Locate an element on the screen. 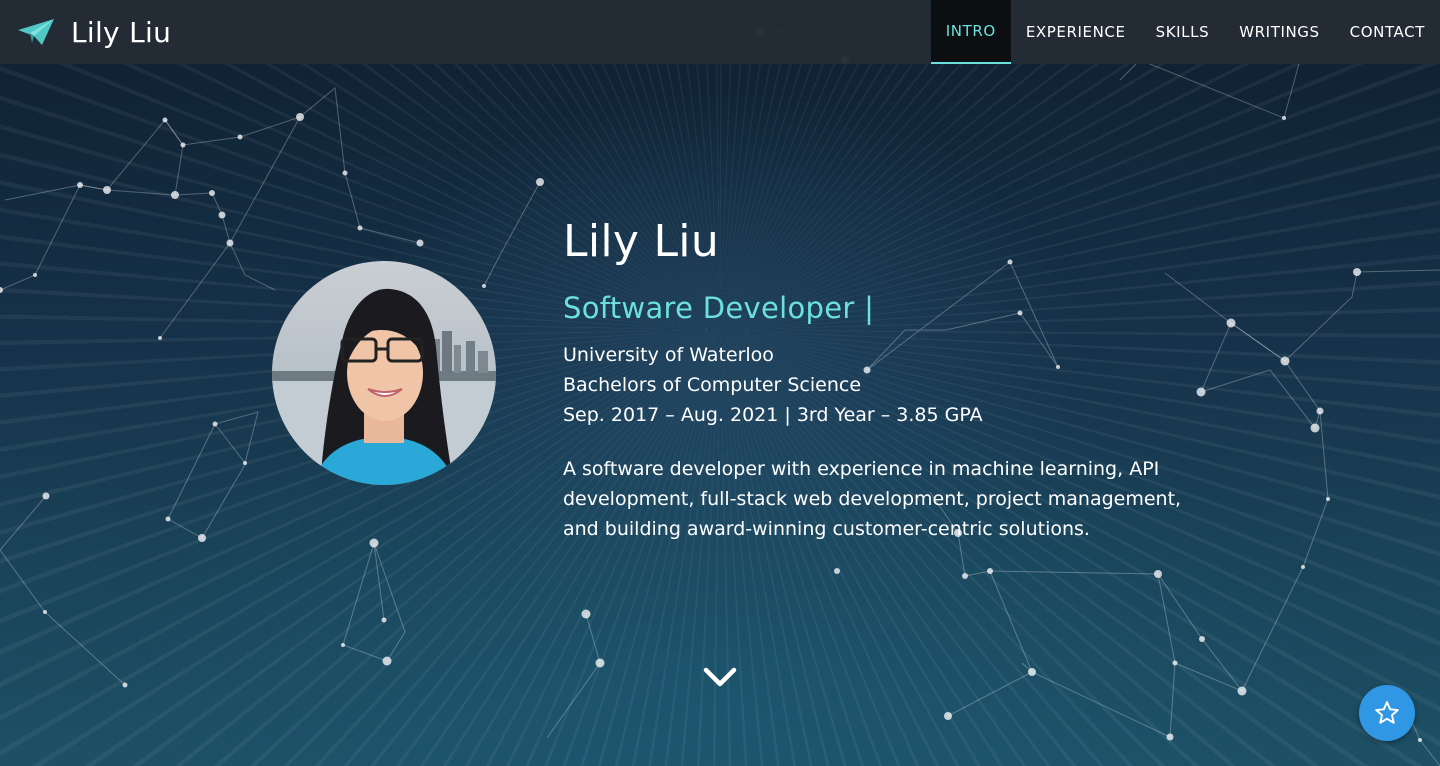 The image size is (1440, 766). favorite-fab-button is located at coordinates (1387, 713).